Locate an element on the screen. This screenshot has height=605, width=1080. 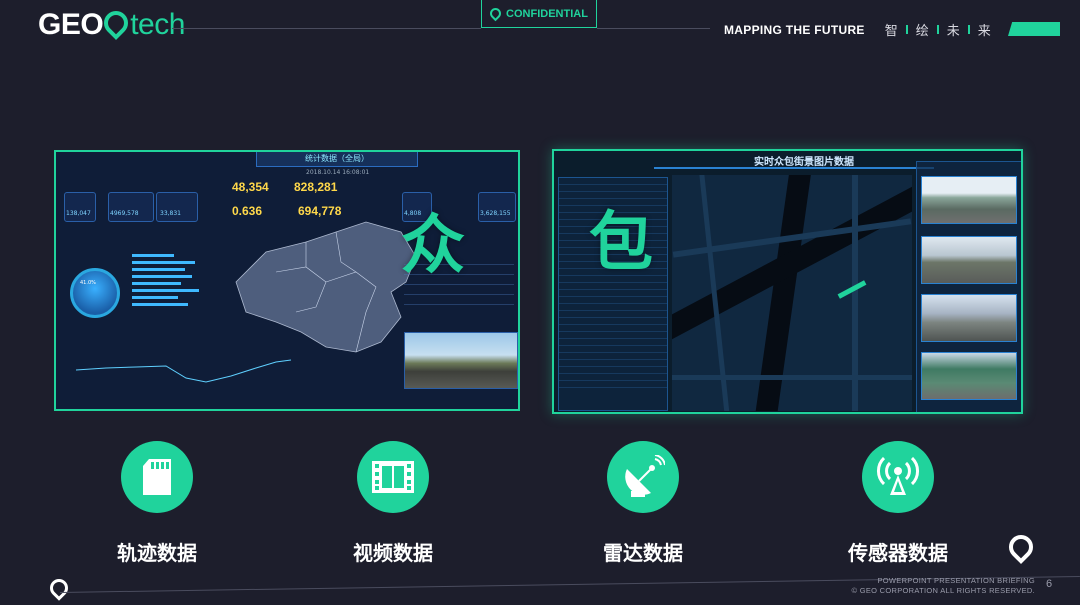
road-photo-thumbnail is located at coordinates (461, 360).